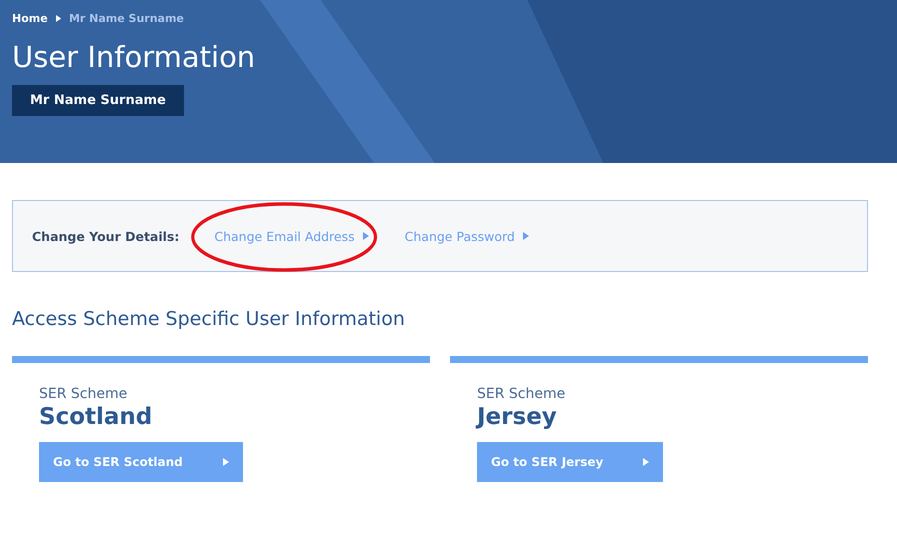 The width and height of the screenshot is (897, 551). What do you see at coordinates (58, 18) in the screenshot?
I see `breadcrumb-separator-icon` at bounding box center [58, 18].